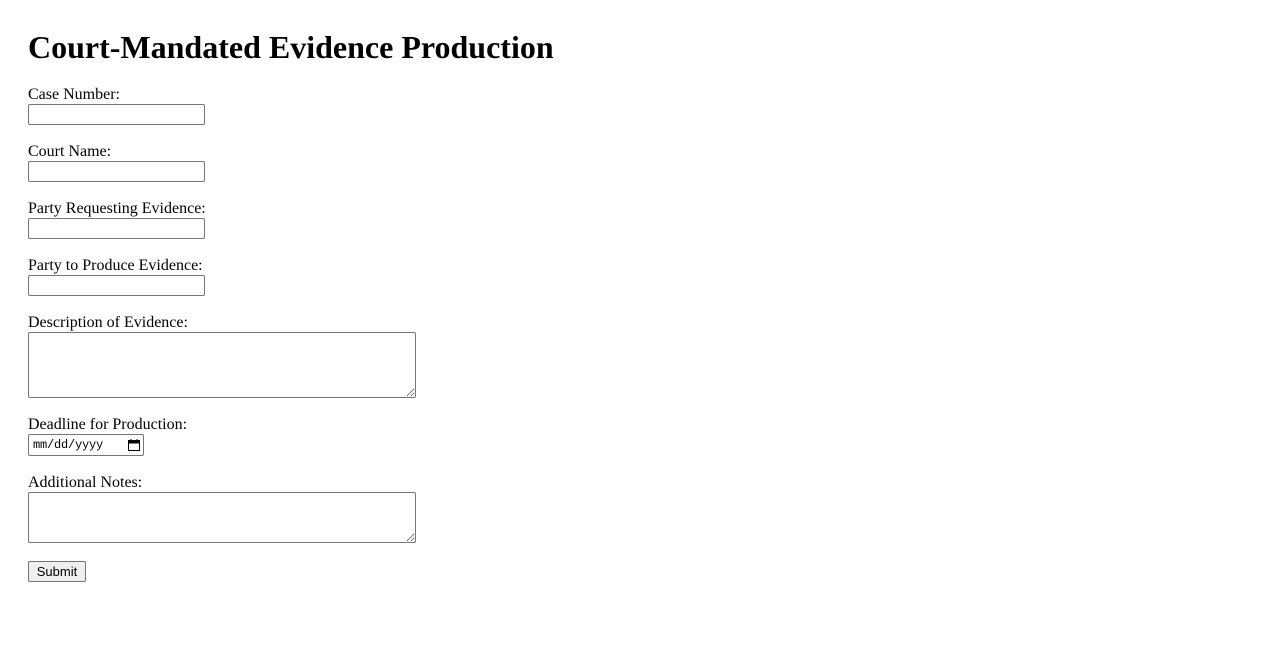 This screenshot has height=650, width=1278. What do you see at coordinates (222, 517) in the screenshot?
I see `notes-textarea` at bounding box center [222, 517].